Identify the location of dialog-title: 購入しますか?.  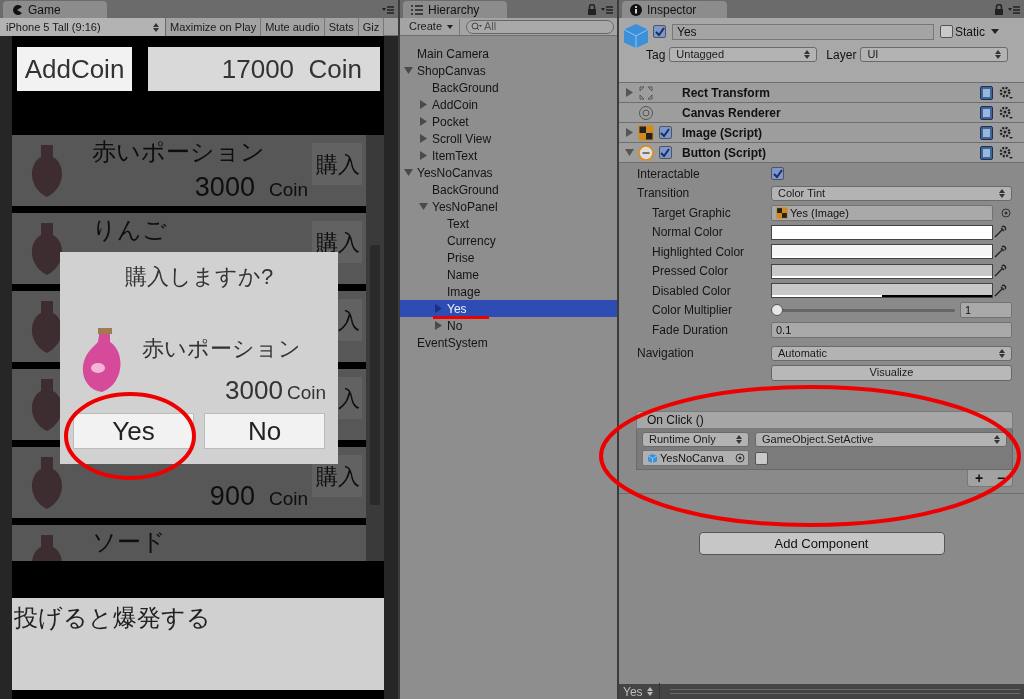
(199, 277).